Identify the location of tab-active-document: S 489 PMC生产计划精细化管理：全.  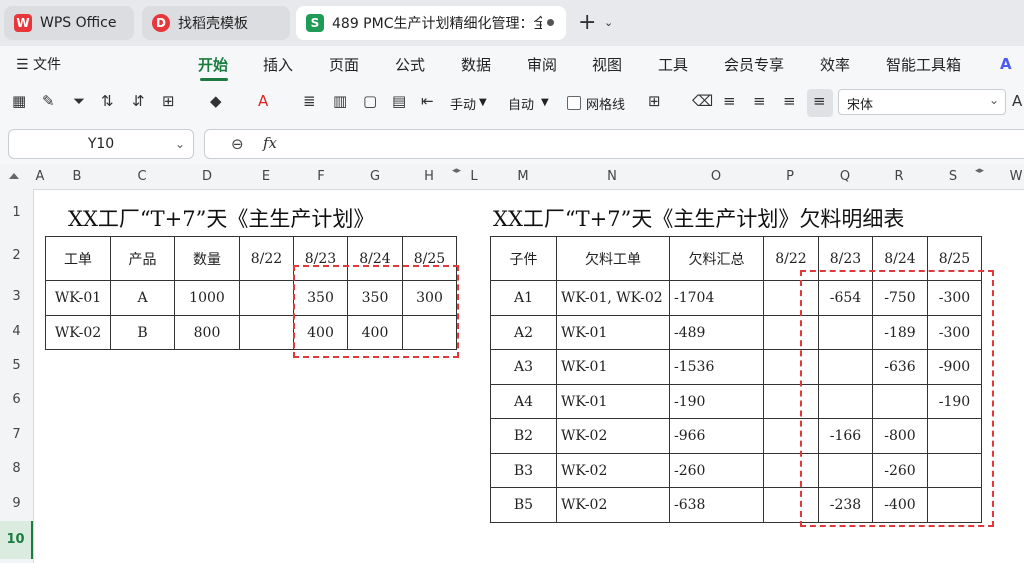
(431, 23).